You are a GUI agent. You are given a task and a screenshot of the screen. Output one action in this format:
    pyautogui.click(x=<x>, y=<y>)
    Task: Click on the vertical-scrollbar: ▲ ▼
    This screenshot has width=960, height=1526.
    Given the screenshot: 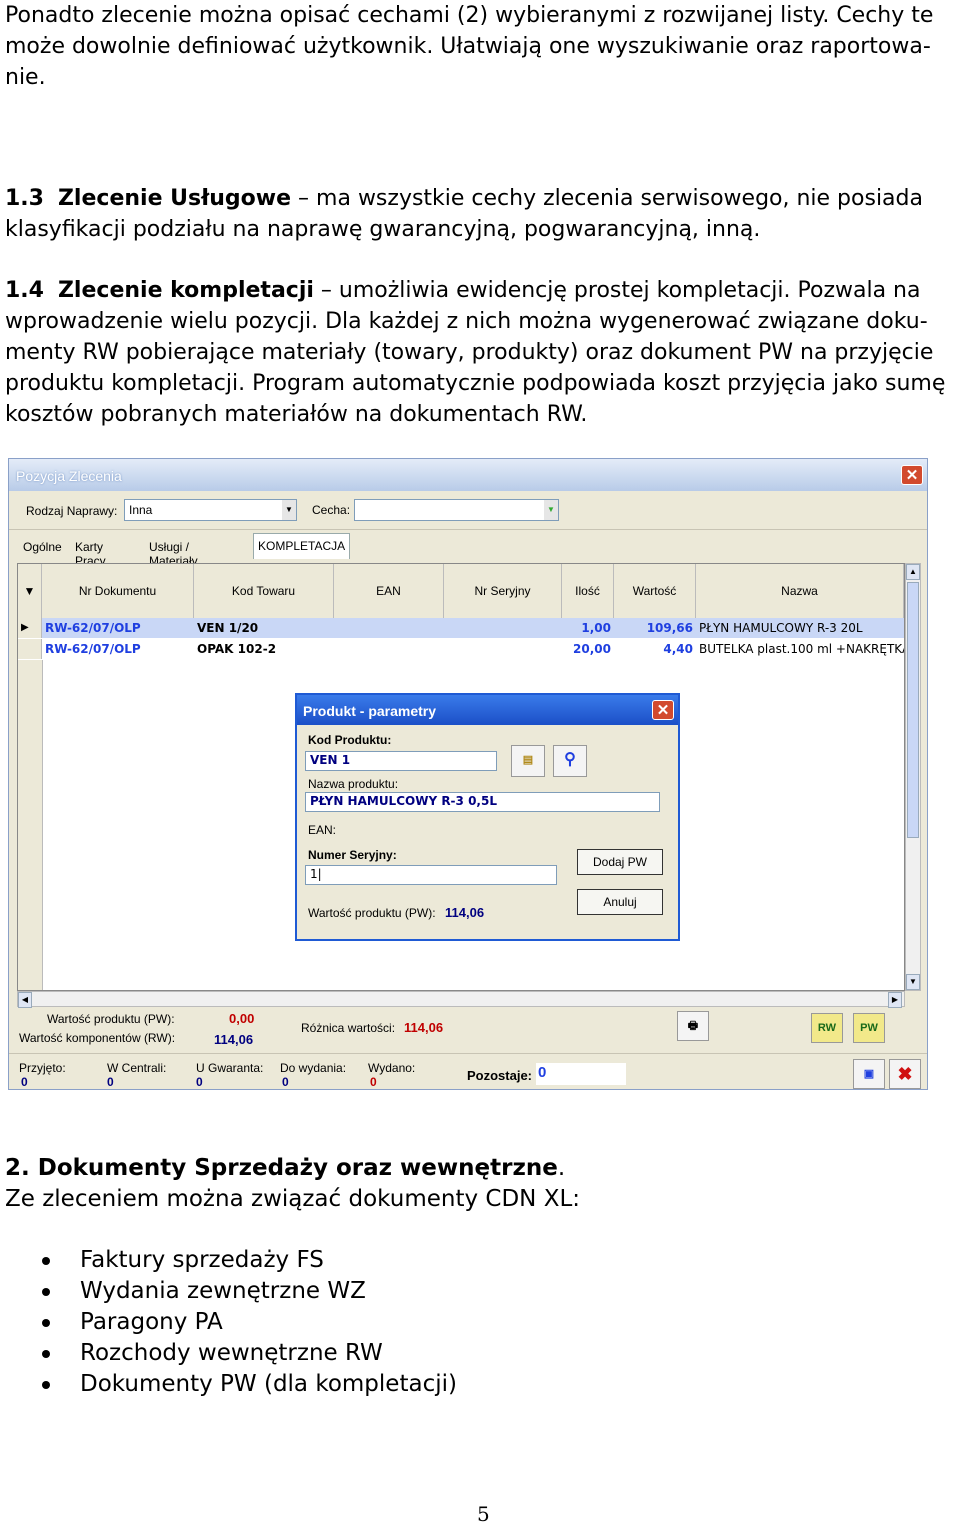 What is the action you would take?
    pyautogui.click(x=913, y=777)
    